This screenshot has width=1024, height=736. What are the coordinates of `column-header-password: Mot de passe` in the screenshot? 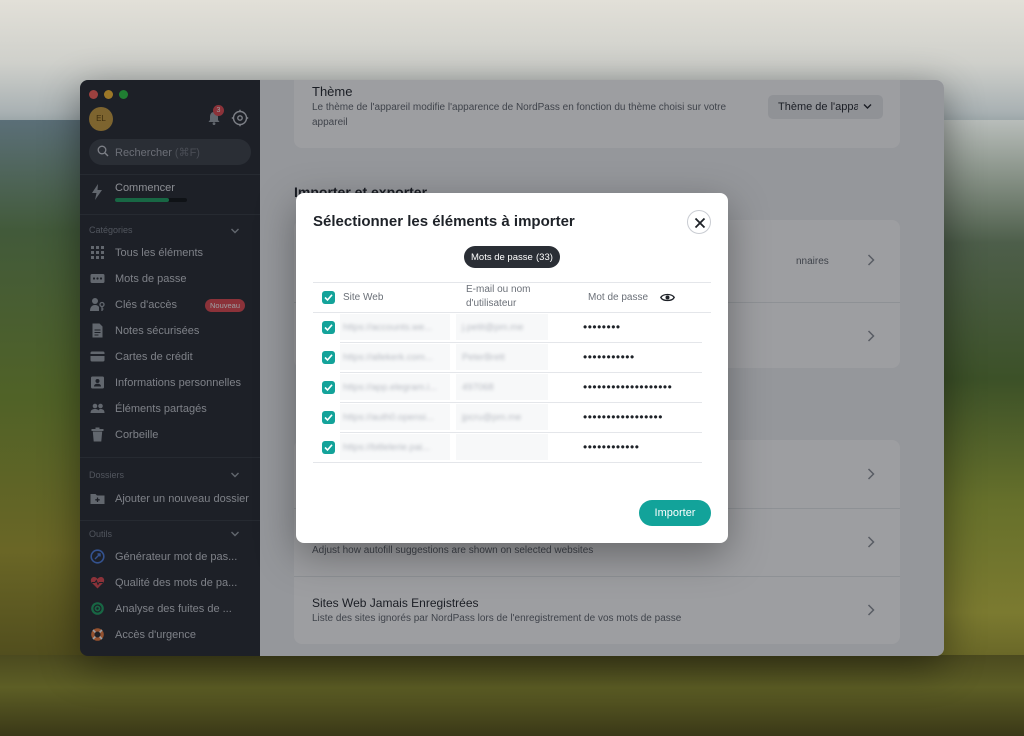 It's located at (618, 297).